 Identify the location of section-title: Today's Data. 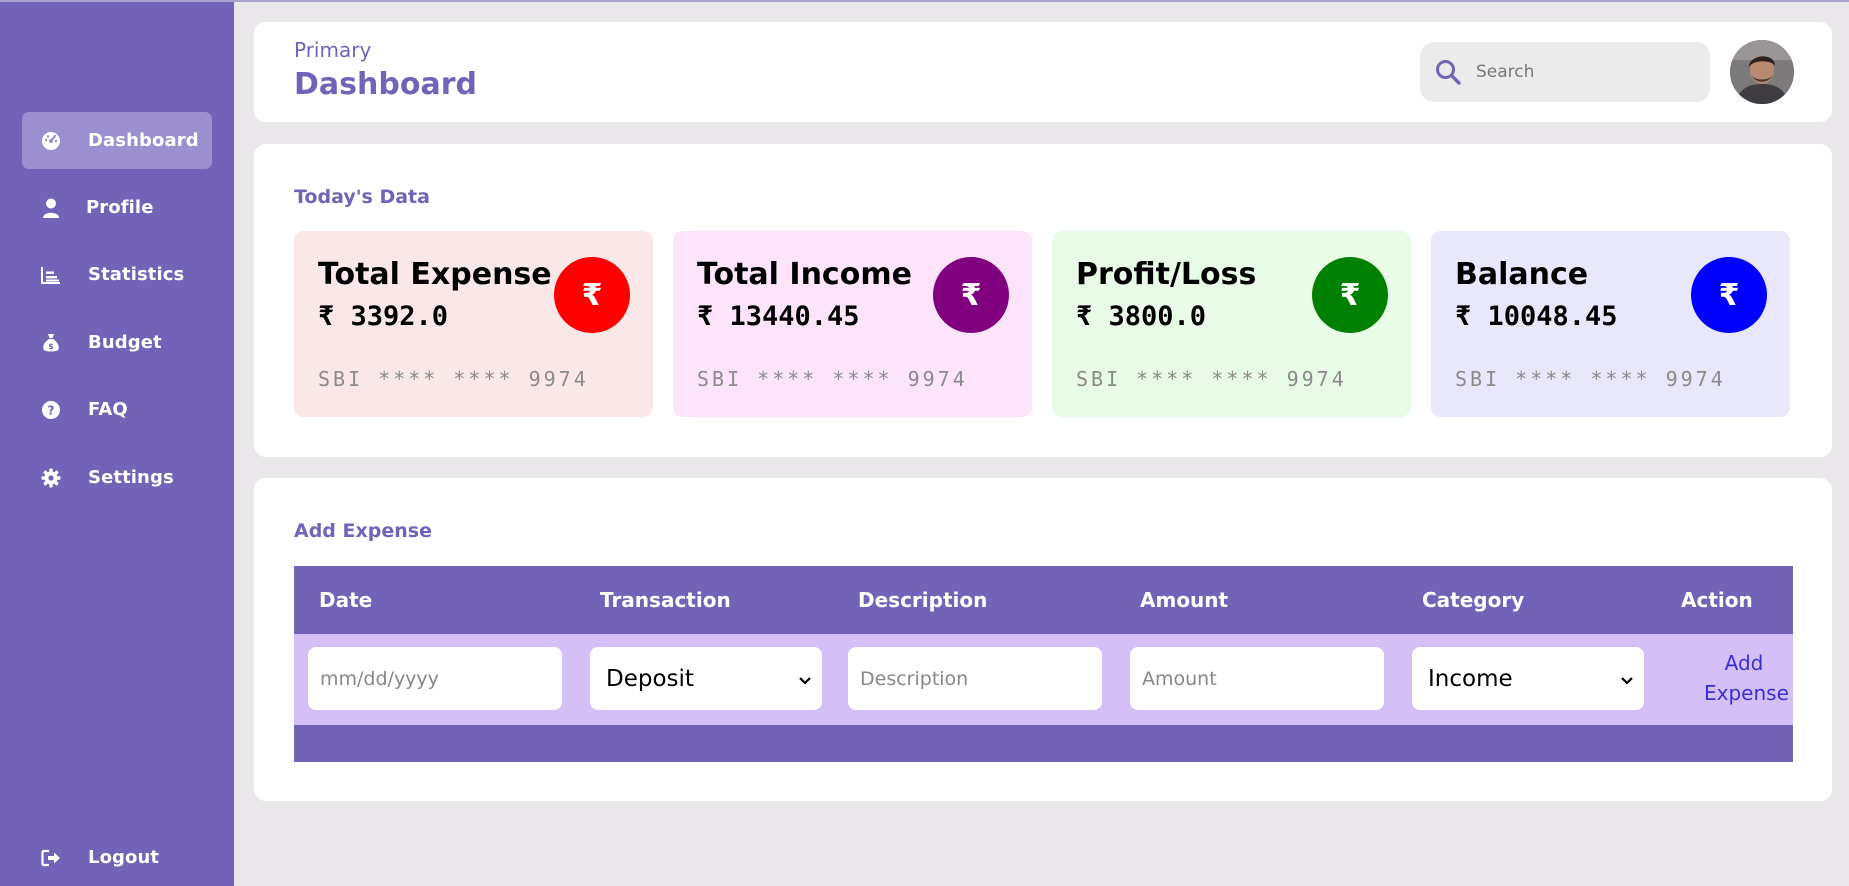
(362, 197).